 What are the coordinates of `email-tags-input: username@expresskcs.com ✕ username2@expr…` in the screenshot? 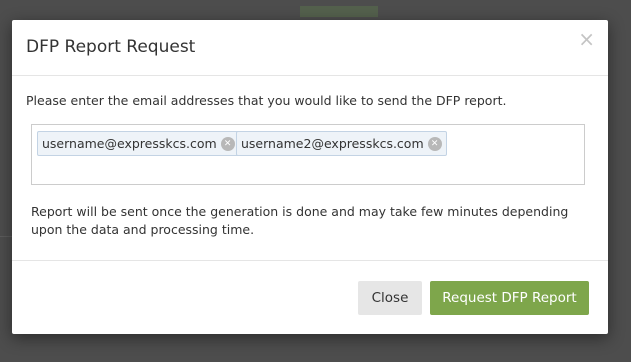 It's located at (308, 154).